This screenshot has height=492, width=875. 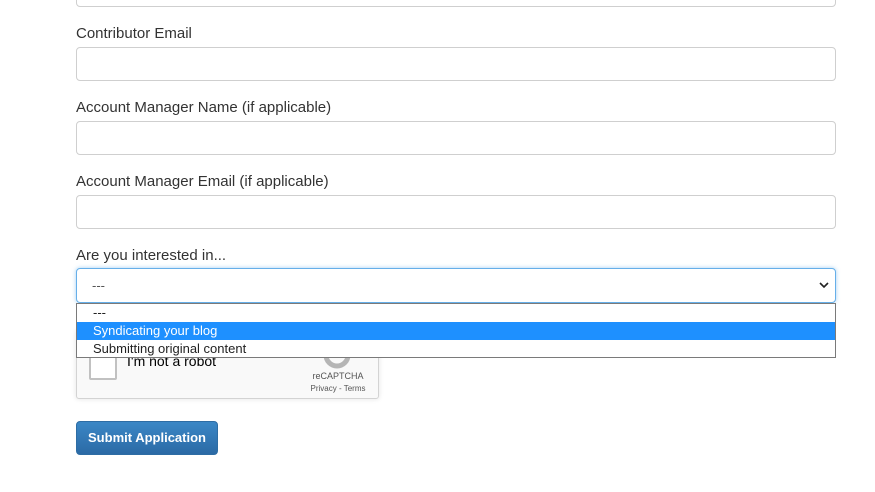 What do you see at coordinates (98, 285) in the screenshot?
I see `interest-select-value: ---` at bounding box center [98, 285].